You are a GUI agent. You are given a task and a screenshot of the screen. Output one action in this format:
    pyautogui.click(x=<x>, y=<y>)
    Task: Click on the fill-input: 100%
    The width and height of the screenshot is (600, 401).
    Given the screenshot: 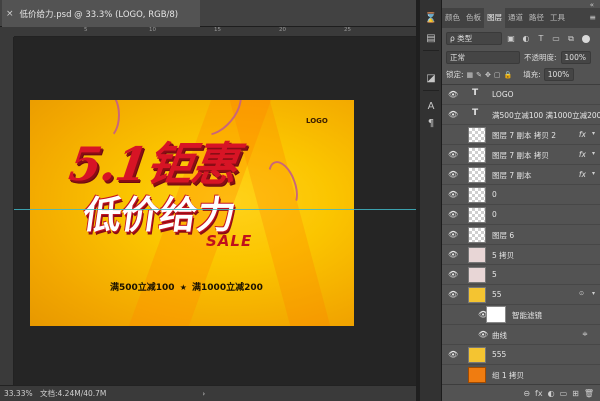 What is the action you would take?
    pyautogui.click(x=558, y=74)
    